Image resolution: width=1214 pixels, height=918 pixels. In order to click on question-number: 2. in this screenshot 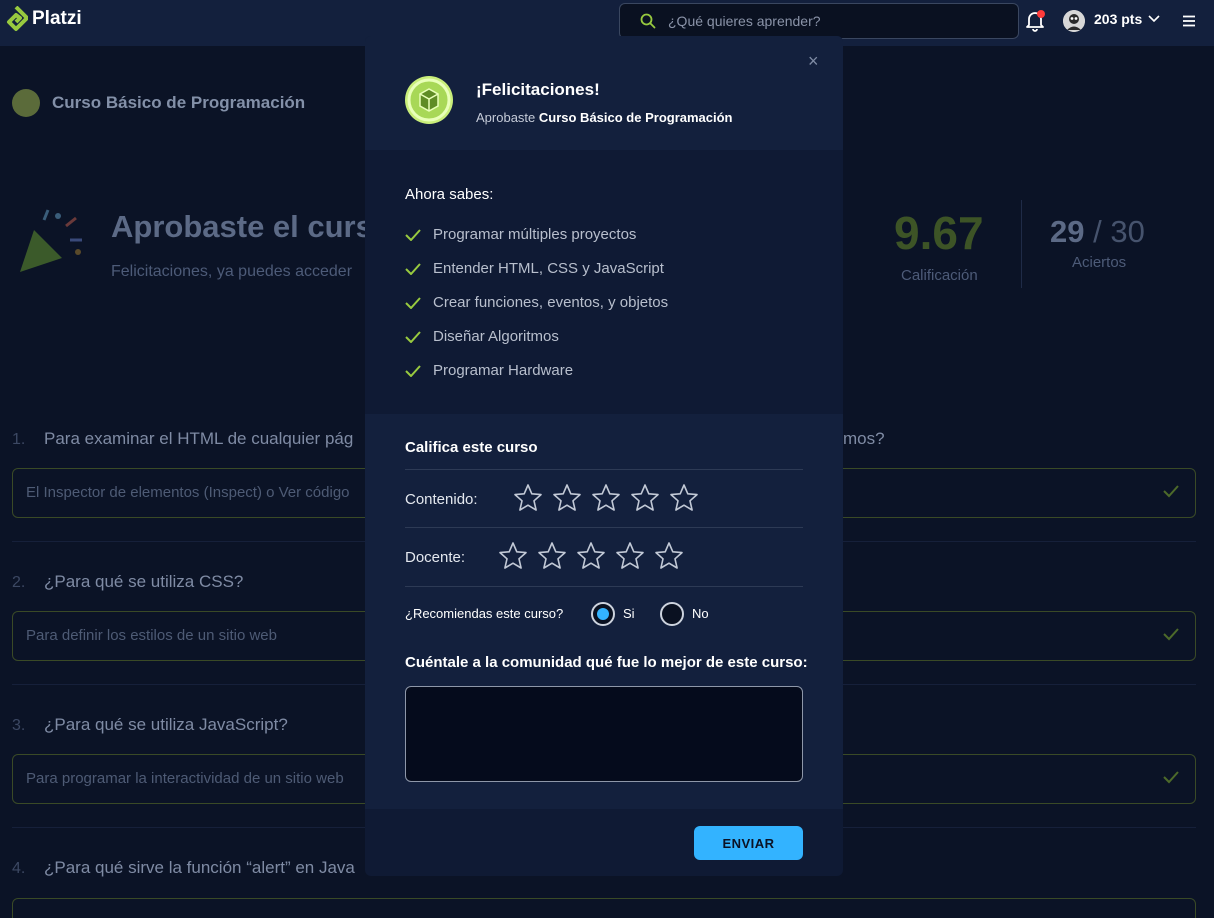, I will do `click(19, 582)`.